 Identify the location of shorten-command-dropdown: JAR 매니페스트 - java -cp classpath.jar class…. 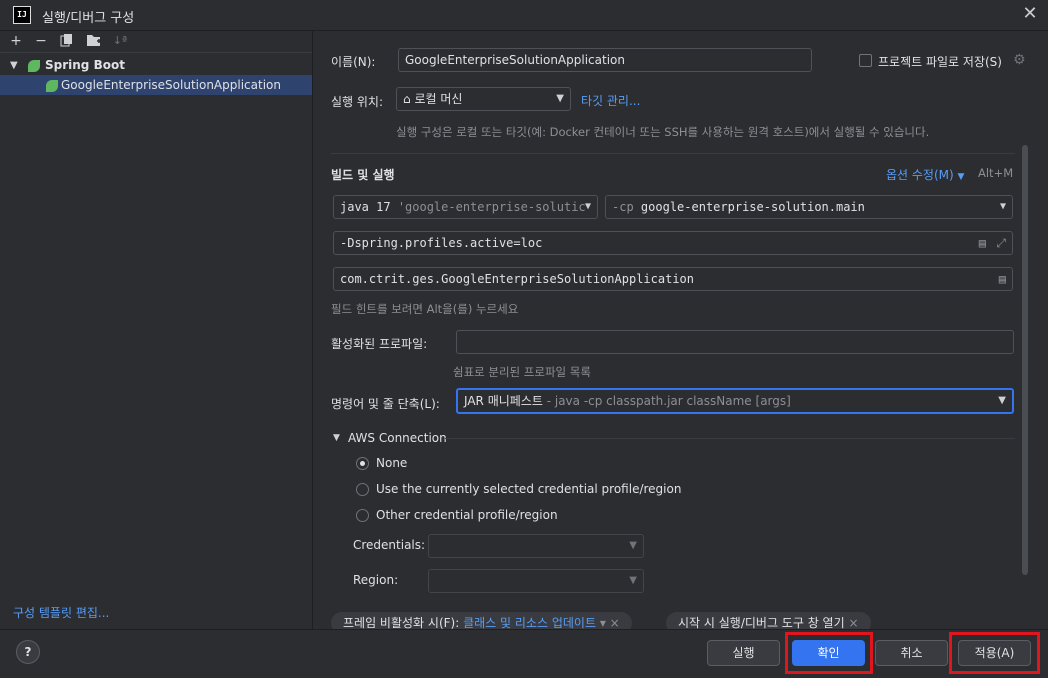
(735, 401).